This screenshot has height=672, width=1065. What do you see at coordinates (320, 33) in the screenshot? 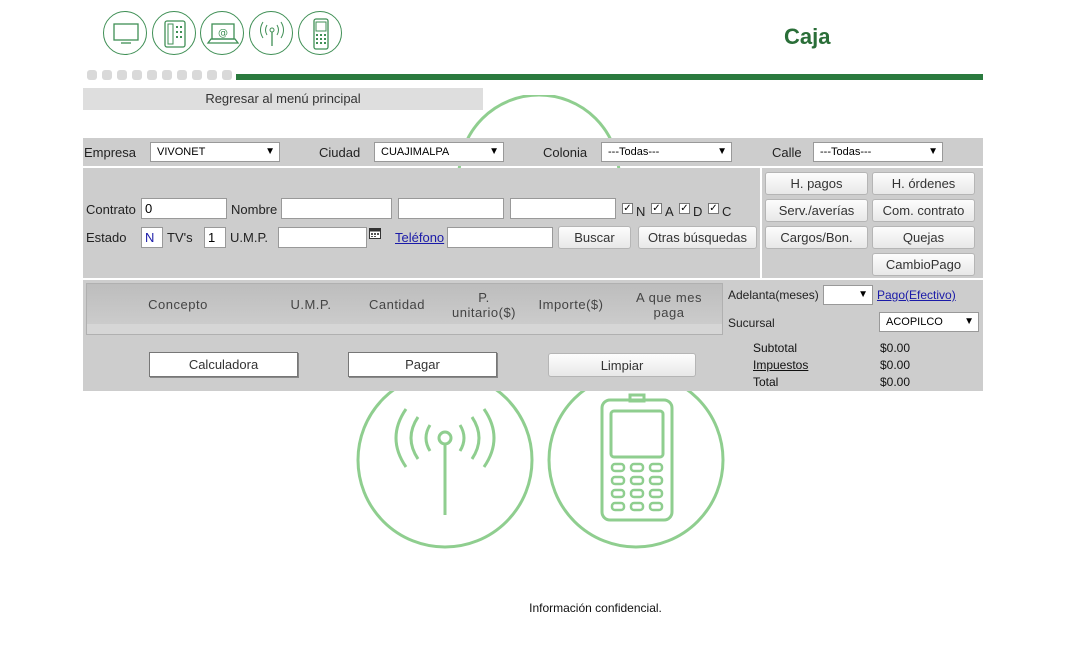
I see `mobile-icon` at bounding box center [320, 33].